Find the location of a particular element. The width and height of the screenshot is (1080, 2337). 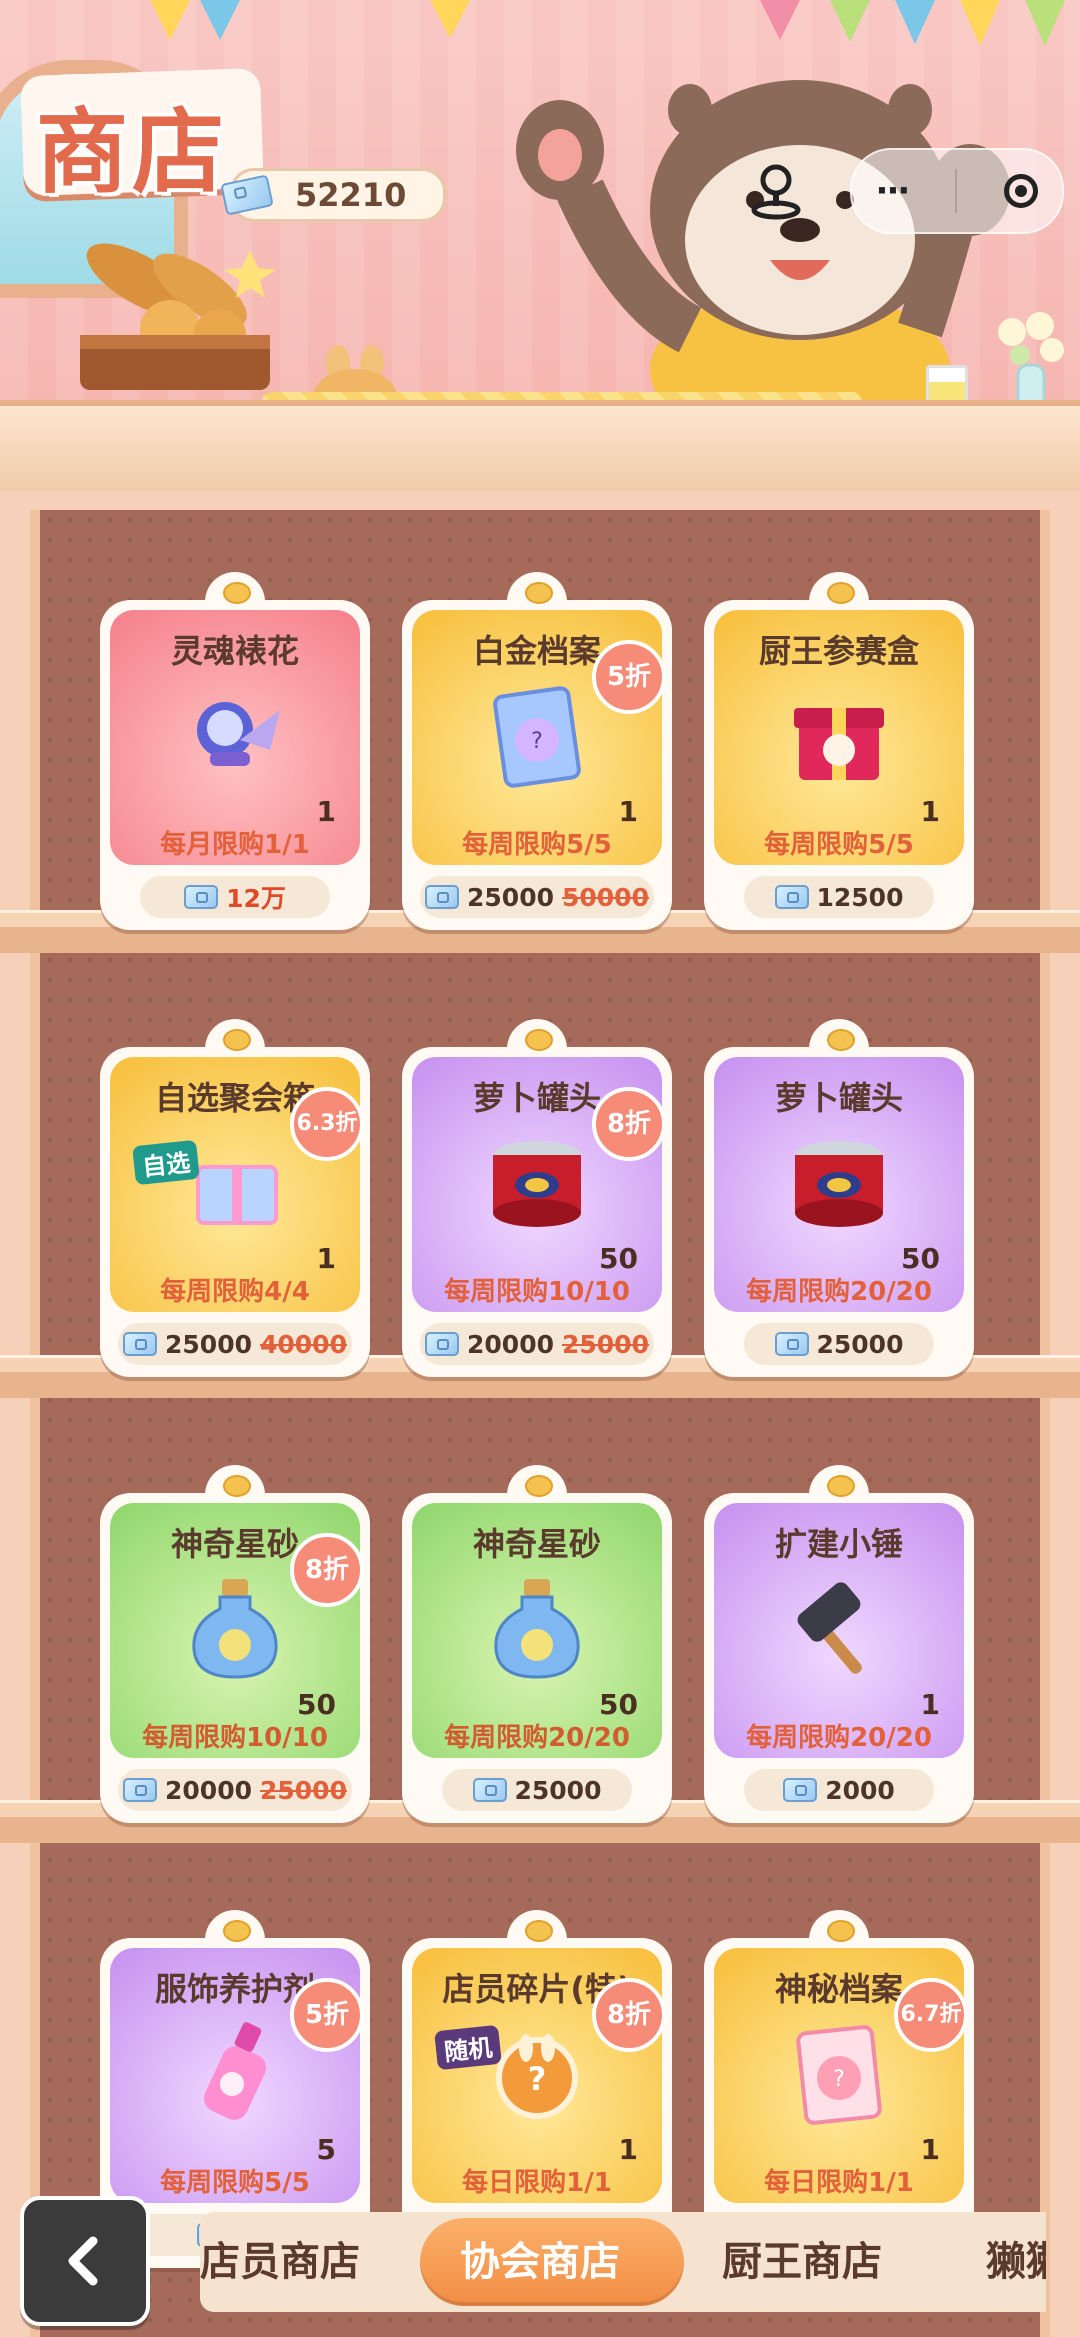

care-lotion-bottle-icon is located at coordinates (235, 2071).